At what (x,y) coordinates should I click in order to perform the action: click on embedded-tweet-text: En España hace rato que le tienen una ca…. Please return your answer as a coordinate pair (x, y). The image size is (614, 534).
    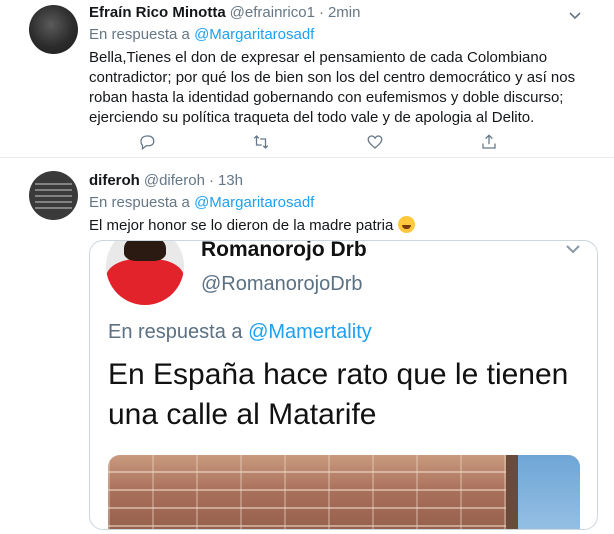
    Looking at the image, I should click on (338, 394).